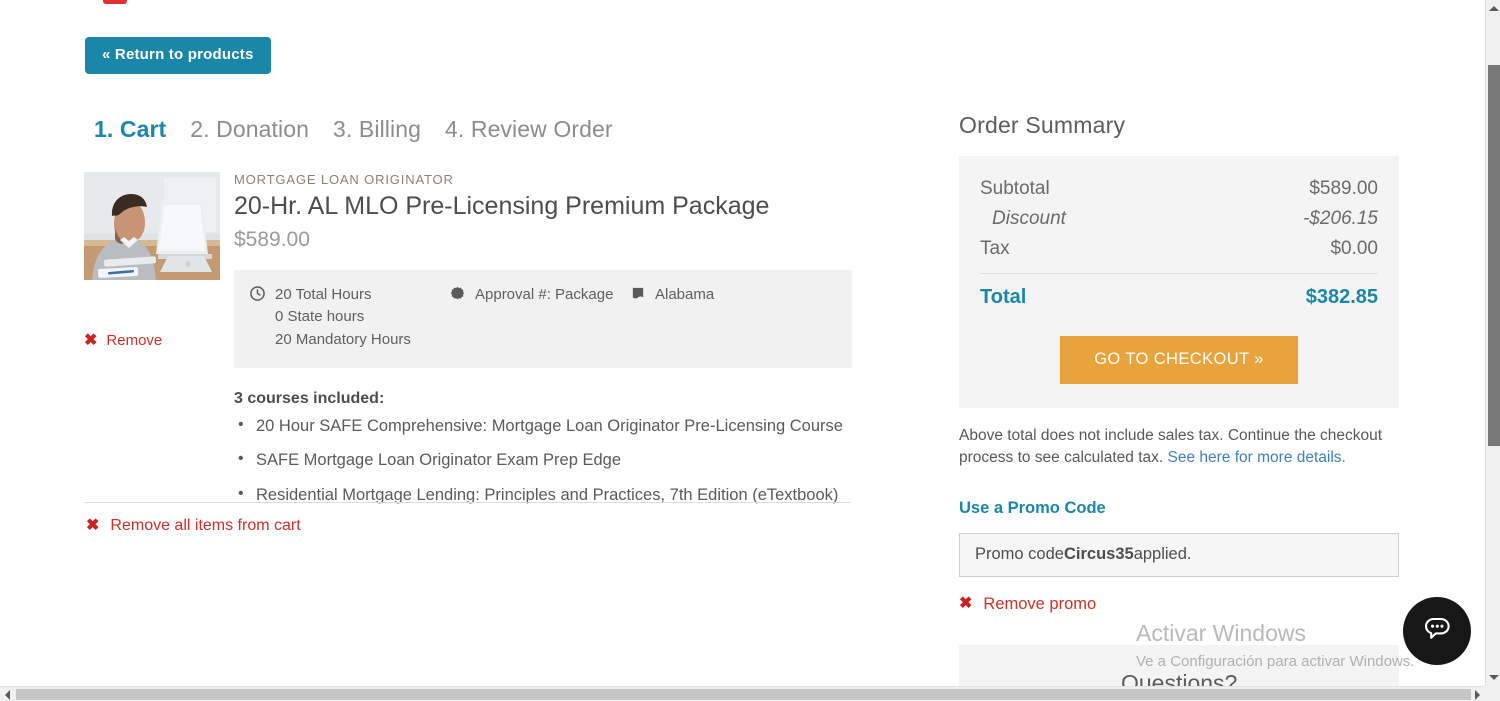 This screenshot has width=1500, height=701. I want to click on summary-line-total: Total $382.85, so click(1179, 297).